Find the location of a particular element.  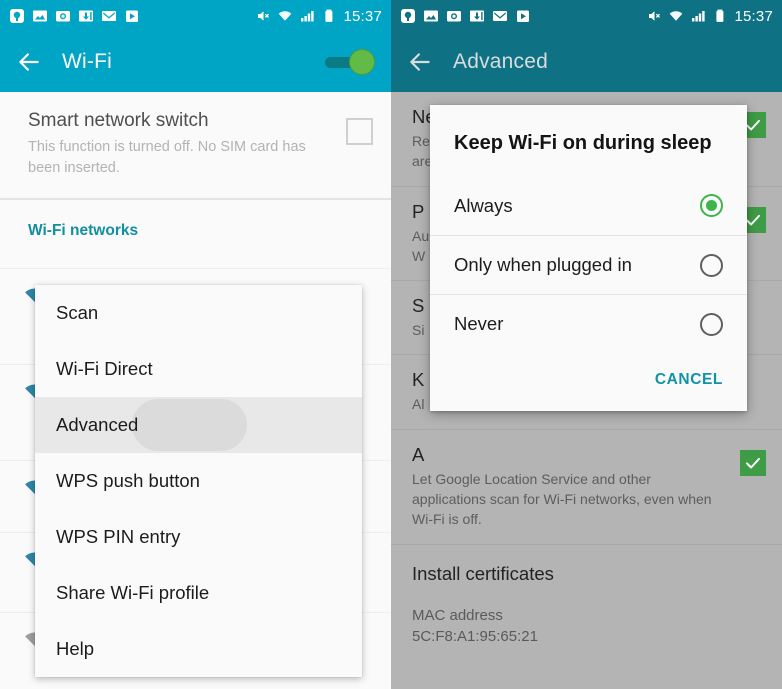

page-title: Advanced is located at coordinates (501, 61).